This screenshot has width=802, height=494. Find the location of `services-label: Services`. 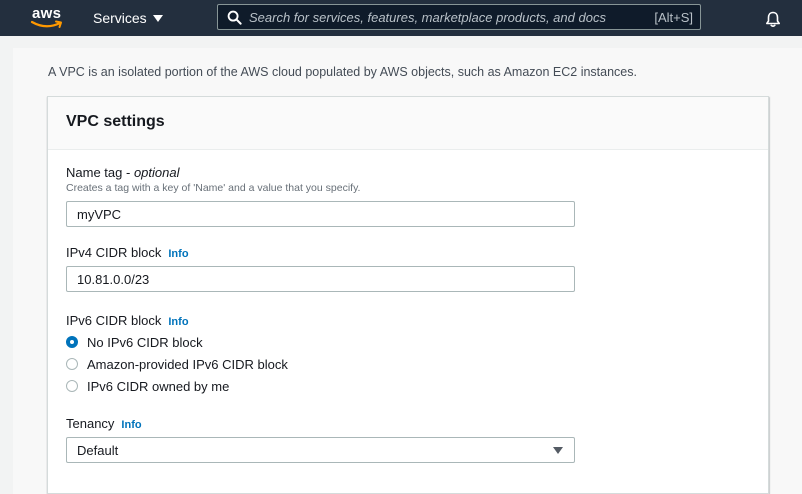

services-label: Services is located at coordinates (120, 18).